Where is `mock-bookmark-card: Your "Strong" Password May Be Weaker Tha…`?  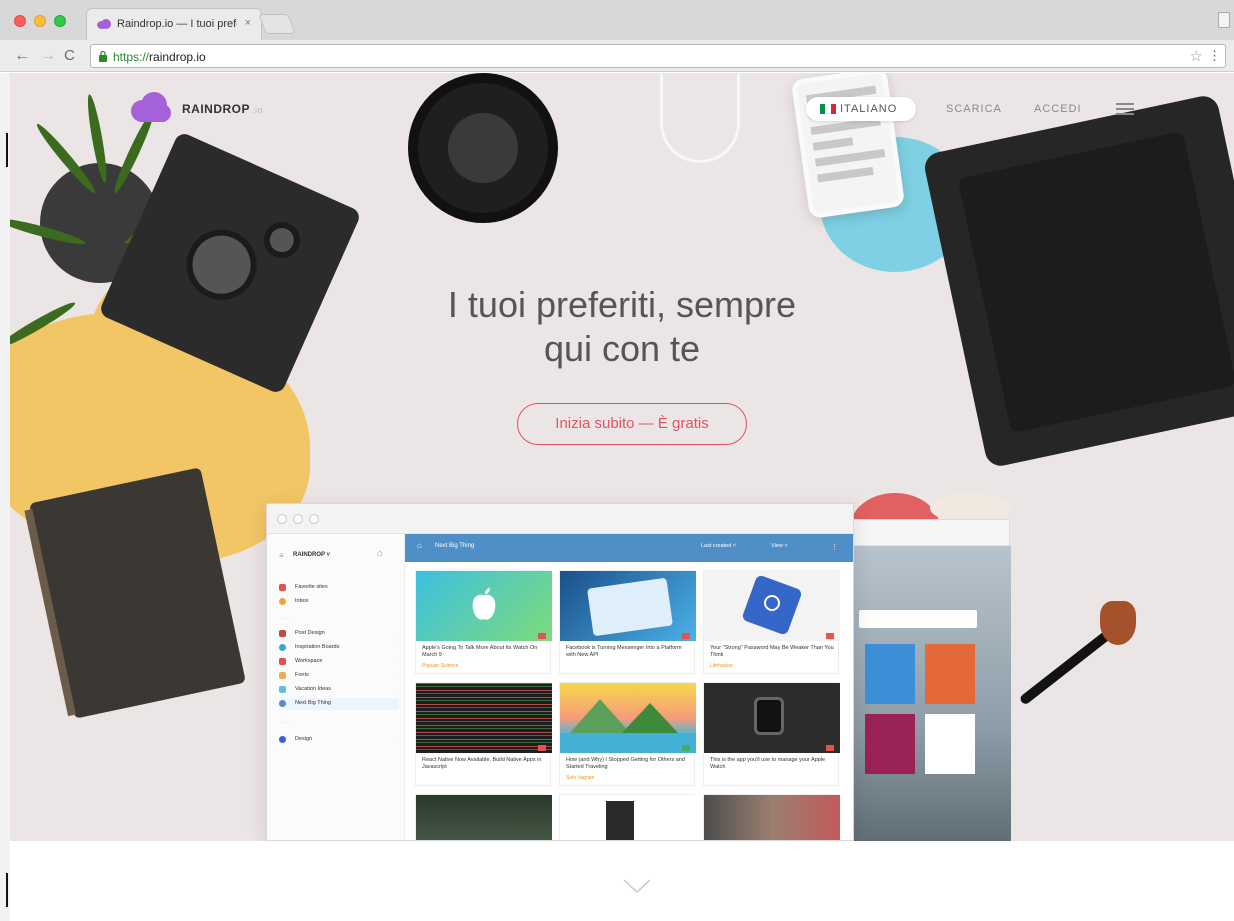
mock-bookmark-card: Your "Strong" Password May Be Weaker Tha… is located at coordinates (771, 622).